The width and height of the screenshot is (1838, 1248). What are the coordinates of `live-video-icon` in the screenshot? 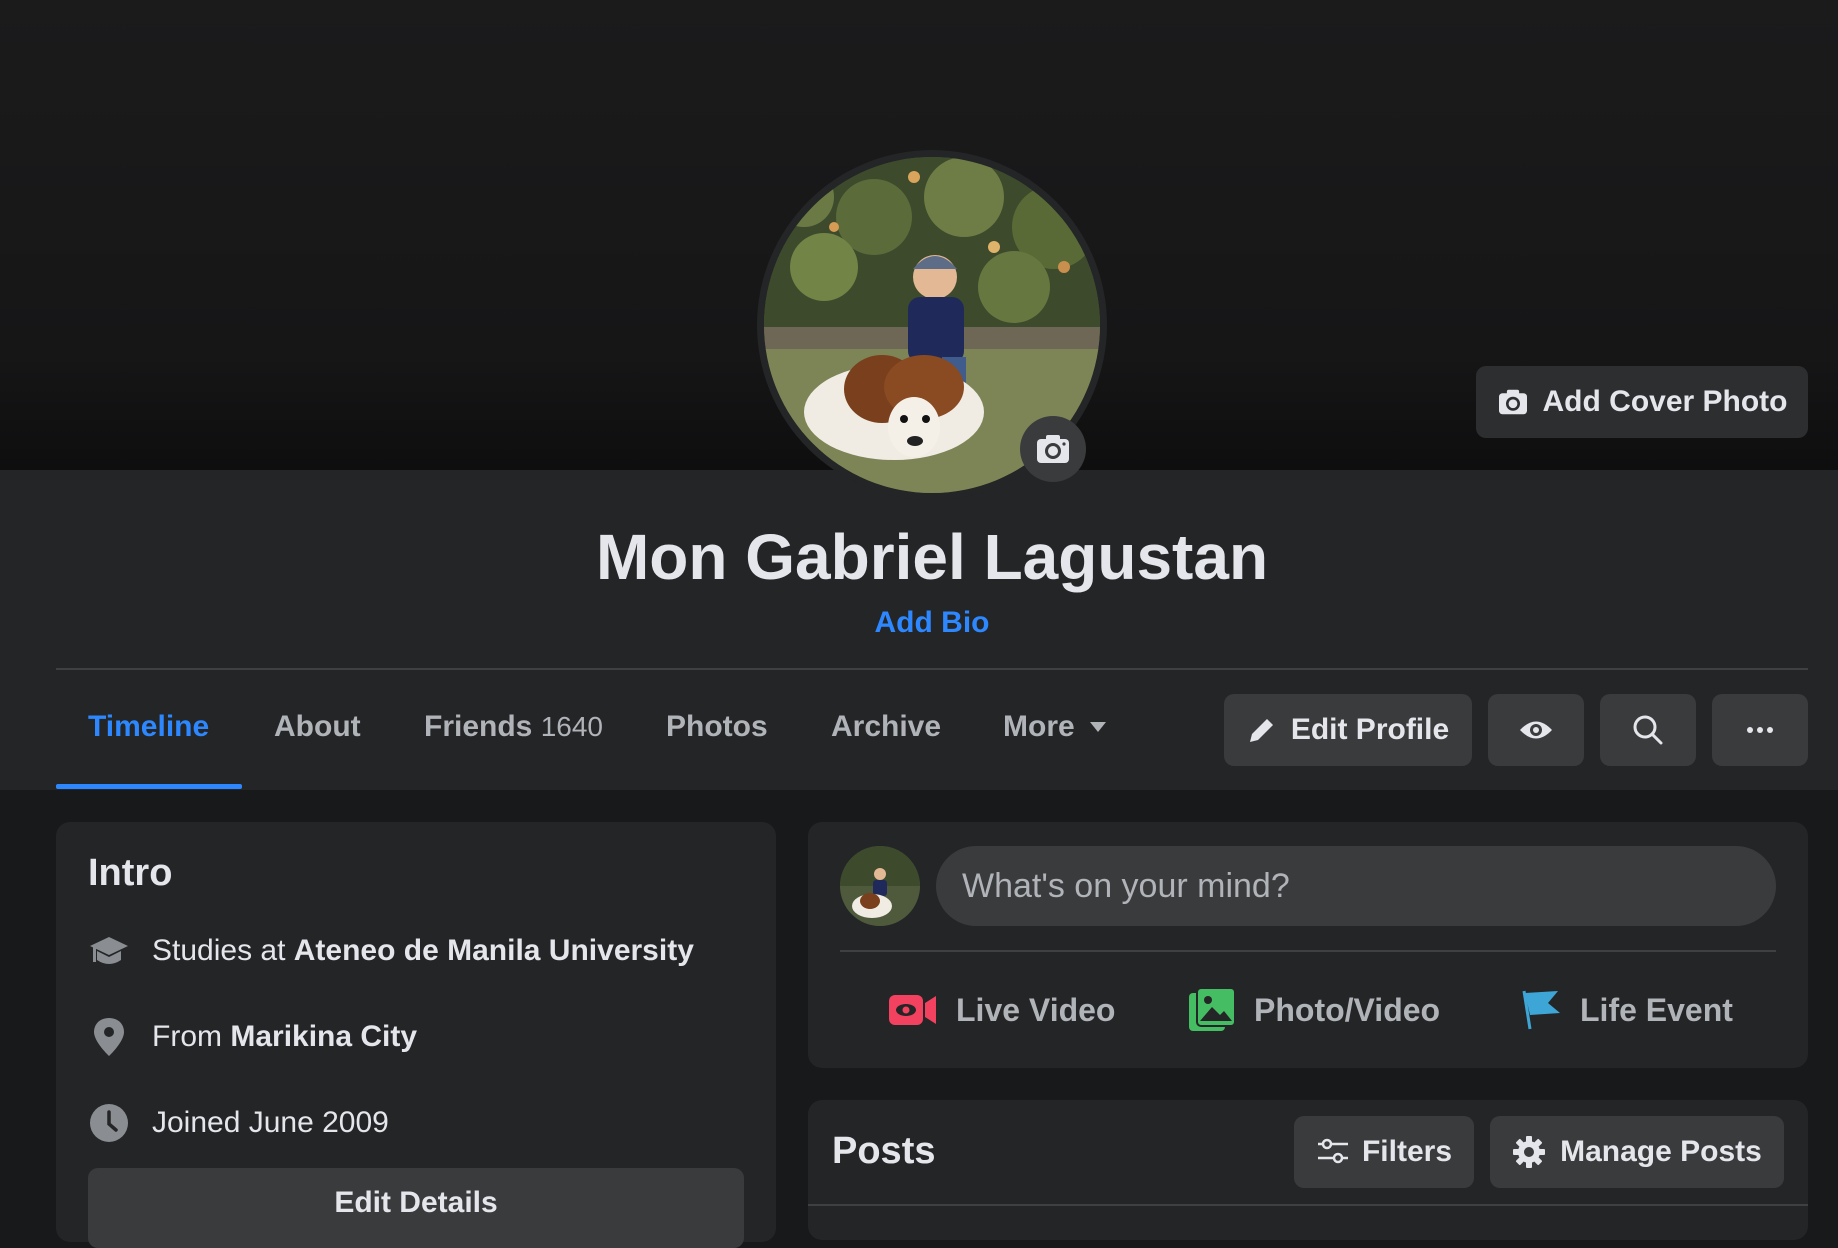 It's located at (912, 1010).